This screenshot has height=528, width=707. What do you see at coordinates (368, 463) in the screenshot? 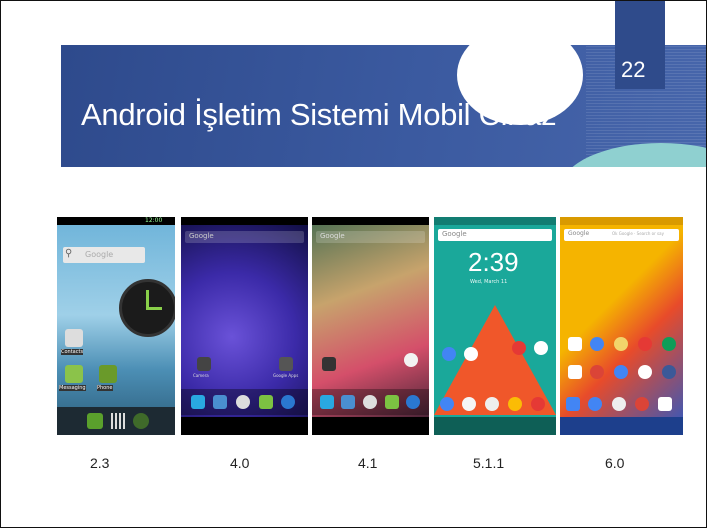
I see `version-label-4-1: 4.1` at bounding box center [368, 463].